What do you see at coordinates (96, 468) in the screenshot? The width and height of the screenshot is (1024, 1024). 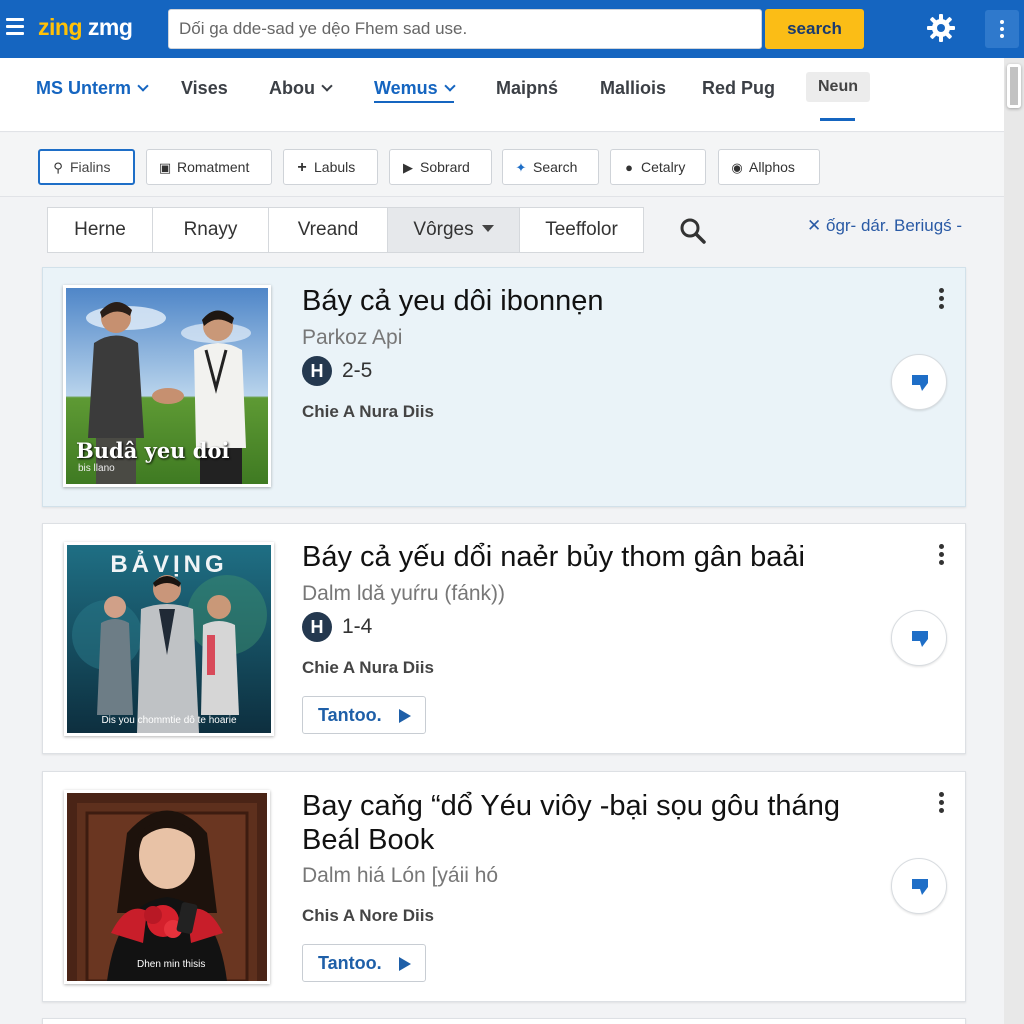 I see `poster-subcaption: bis llano` at bounding box center [96, 468].